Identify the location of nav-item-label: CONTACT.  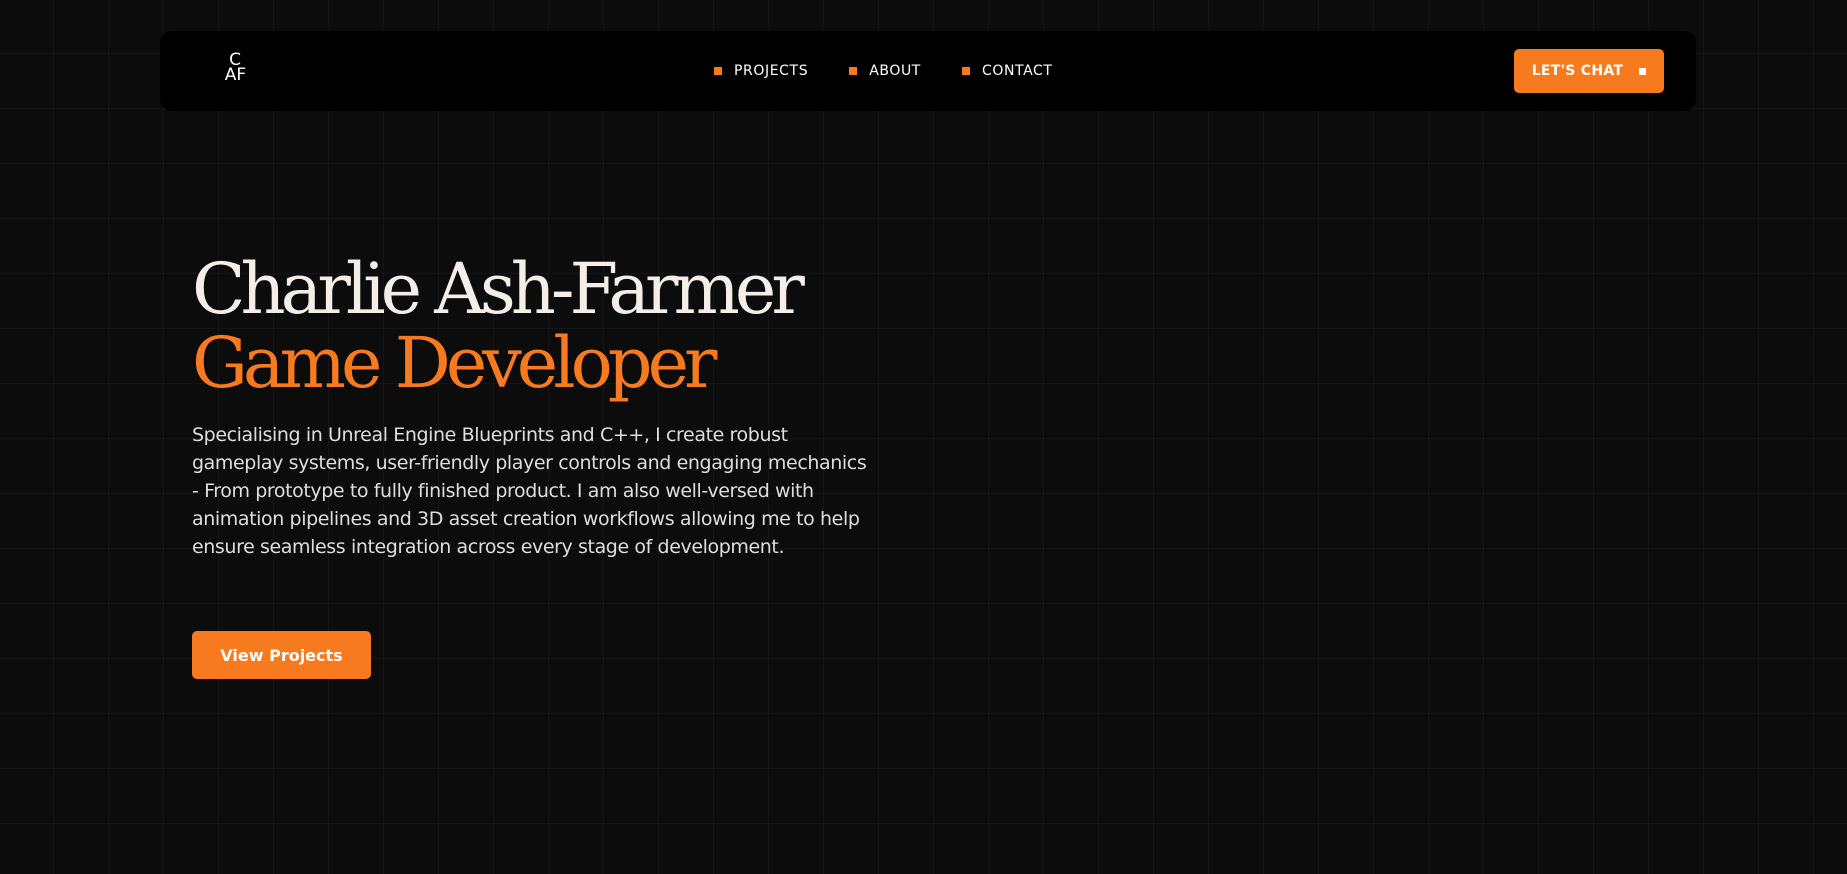
(1017, 71).